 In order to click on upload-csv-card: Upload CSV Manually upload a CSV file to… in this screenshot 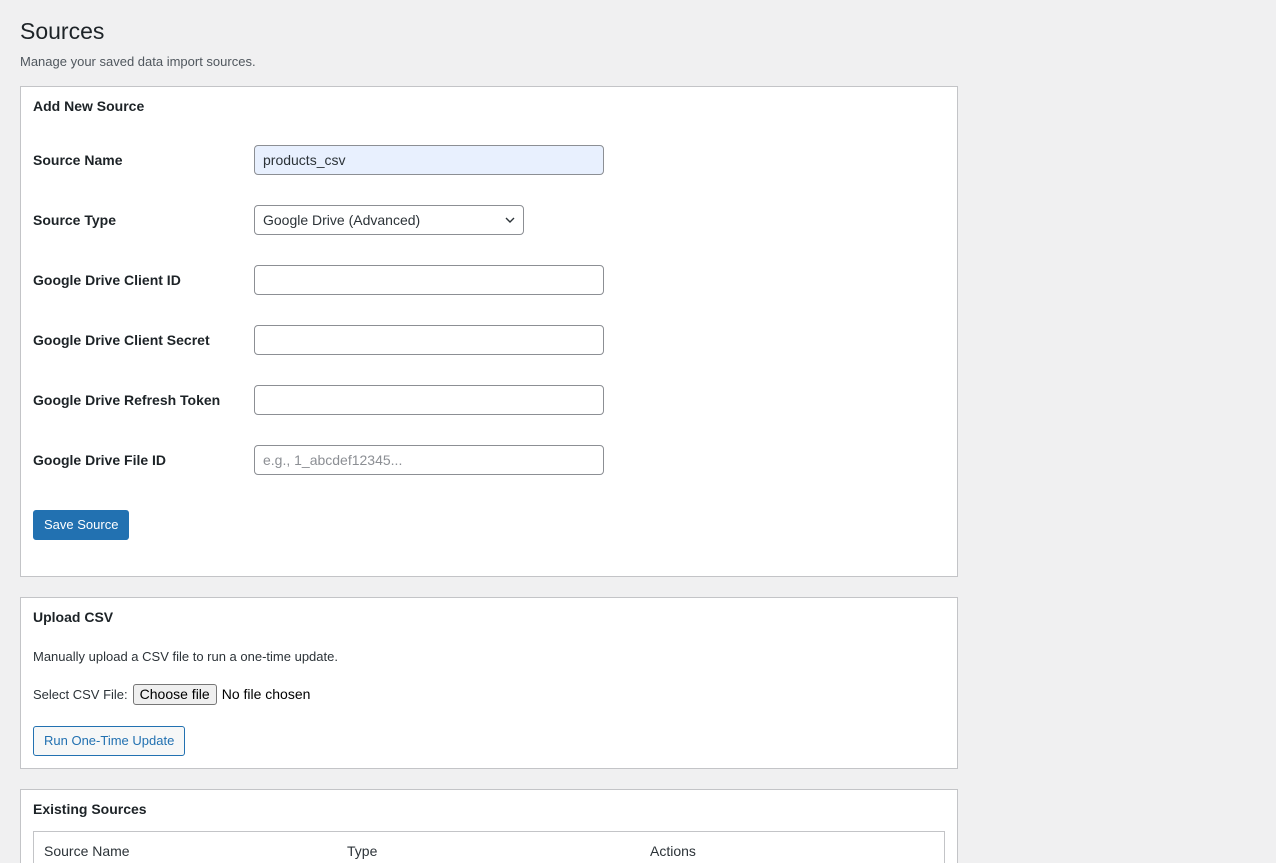, I will do `click(489, 683)`.